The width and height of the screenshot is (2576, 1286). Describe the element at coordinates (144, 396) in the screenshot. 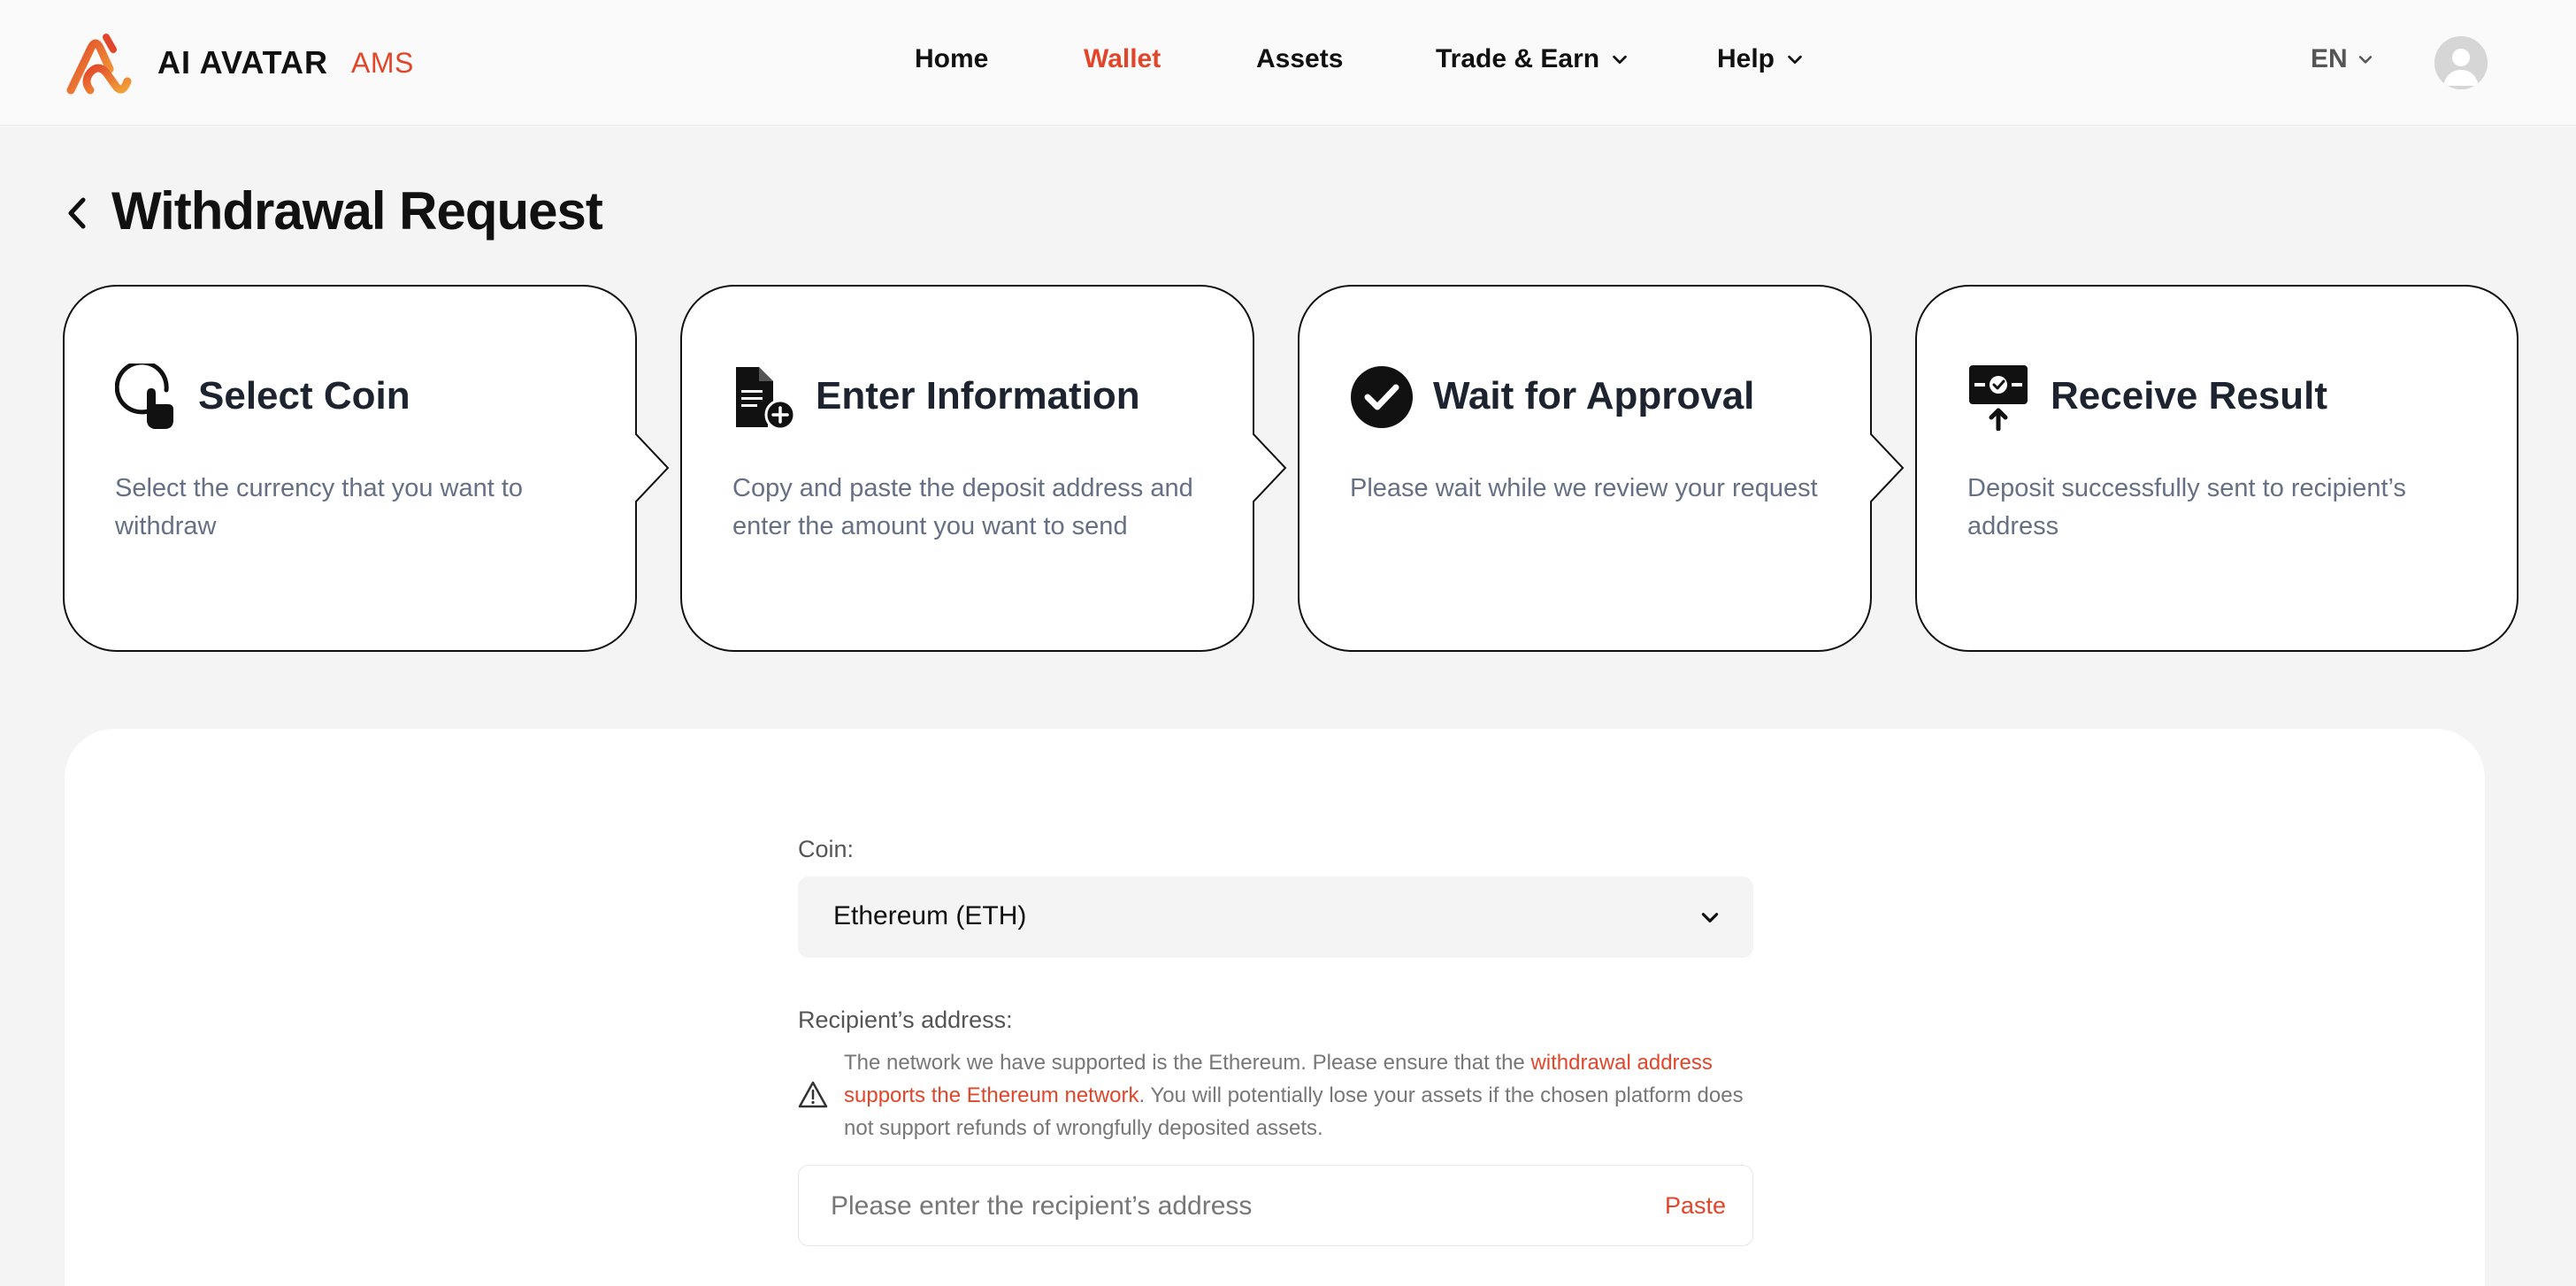

I see `pointer-click-icon` at that location.